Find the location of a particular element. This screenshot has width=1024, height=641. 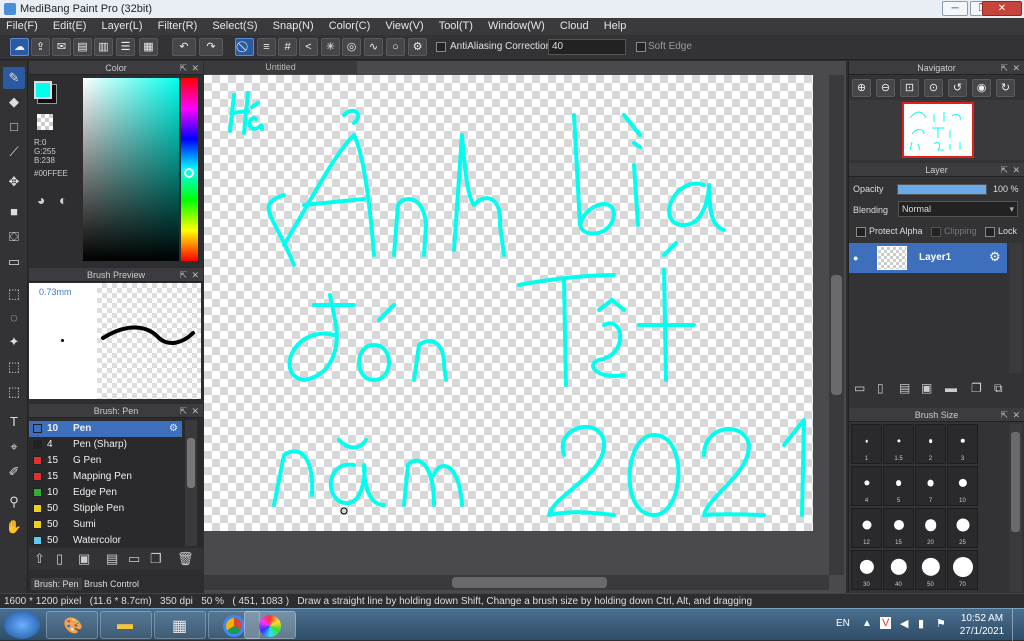

add-layer-menu-icon: ▣ is located at coordinates (926, 388).